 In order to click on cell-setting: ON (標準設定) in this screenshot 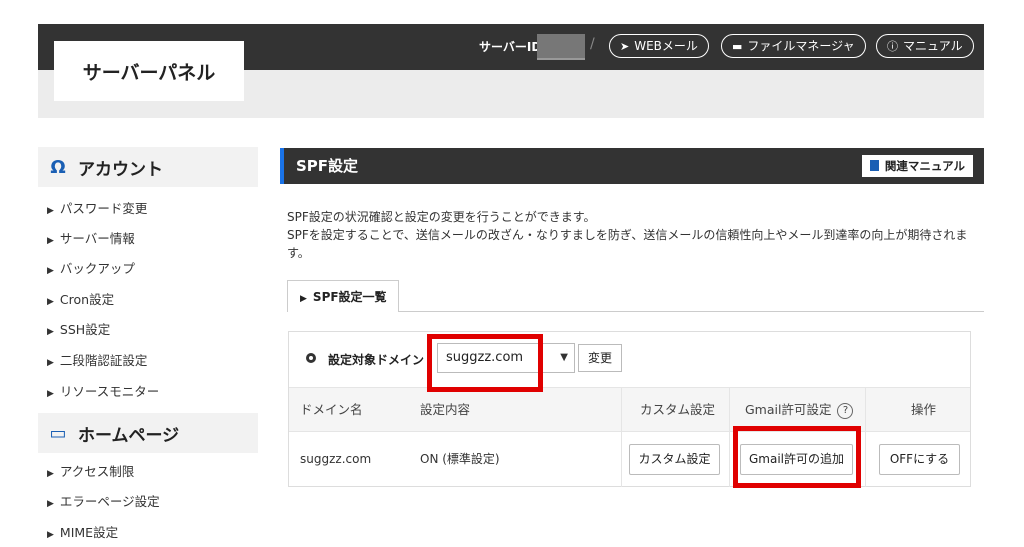, I will do `click(460, 459)`.